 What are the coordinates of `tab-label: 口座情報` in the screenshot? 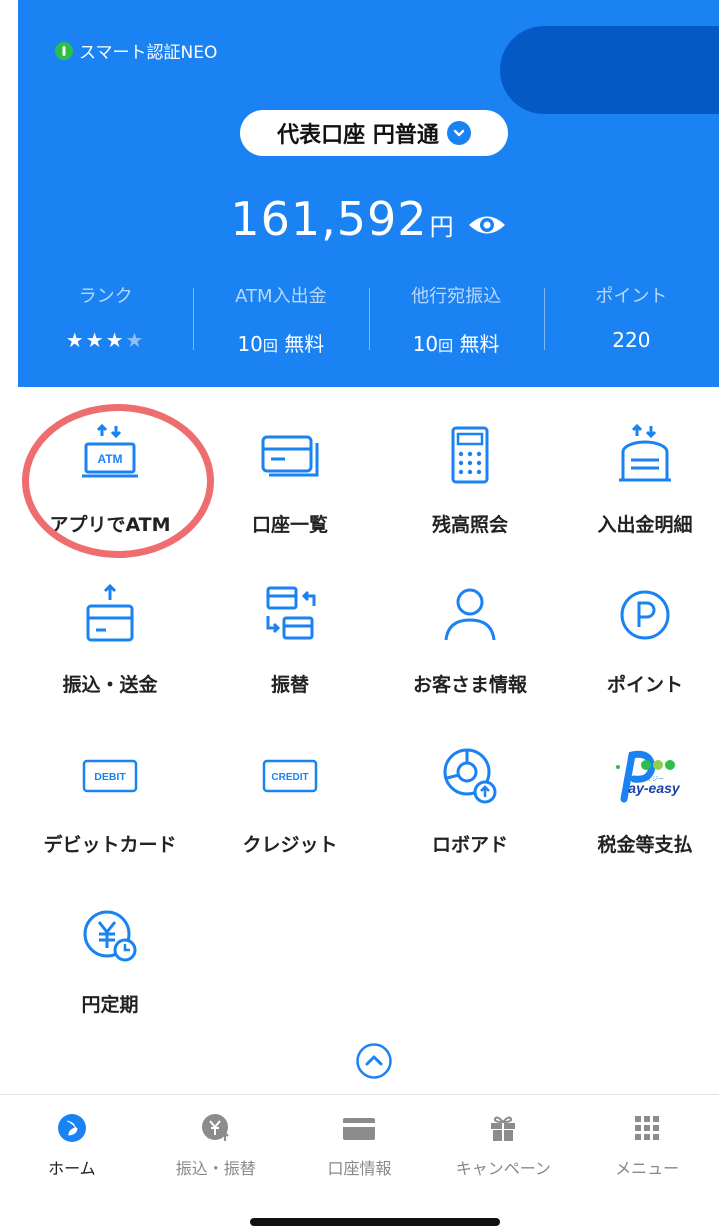 It's located at (359, 1168).